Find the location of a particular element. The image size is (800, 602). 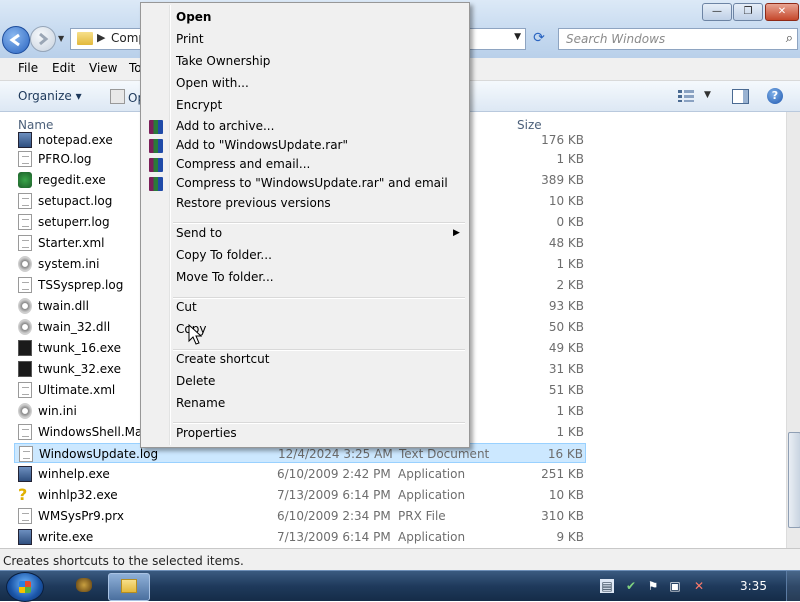

file-name: WindowsUpdate.log is located at coordinates (99, 454).